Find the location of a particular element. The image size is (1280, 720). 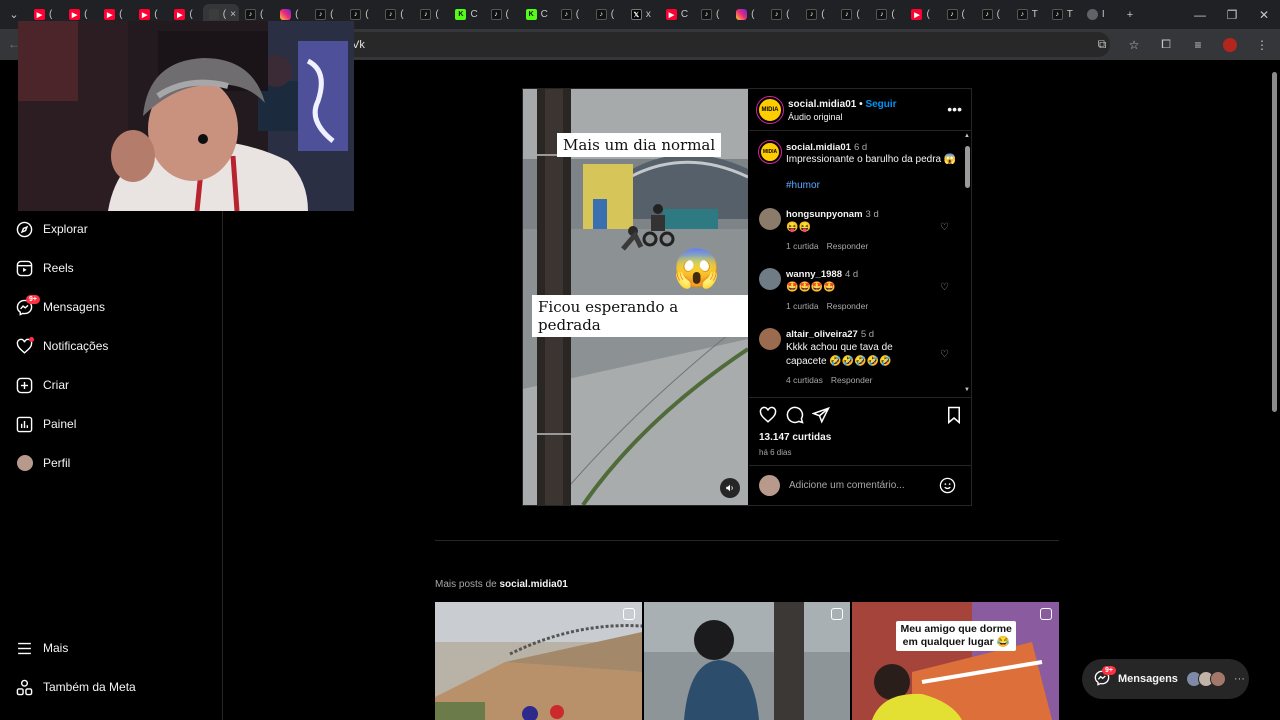

webcam-overlay is located at coordinates (186, 116).